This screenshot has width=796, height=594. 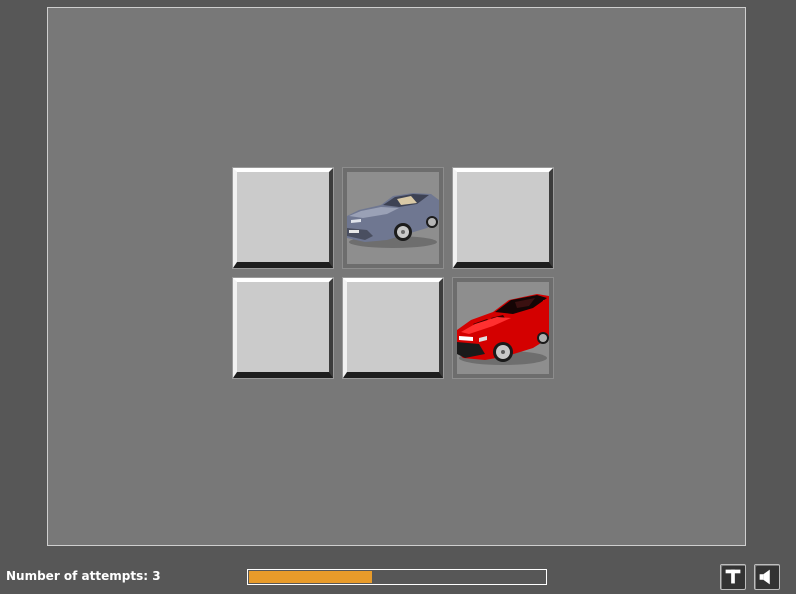 What do you see at coordinates (764, 577) in the screenshot?
I see `speaker-icon` at bounding box center [764, 577].